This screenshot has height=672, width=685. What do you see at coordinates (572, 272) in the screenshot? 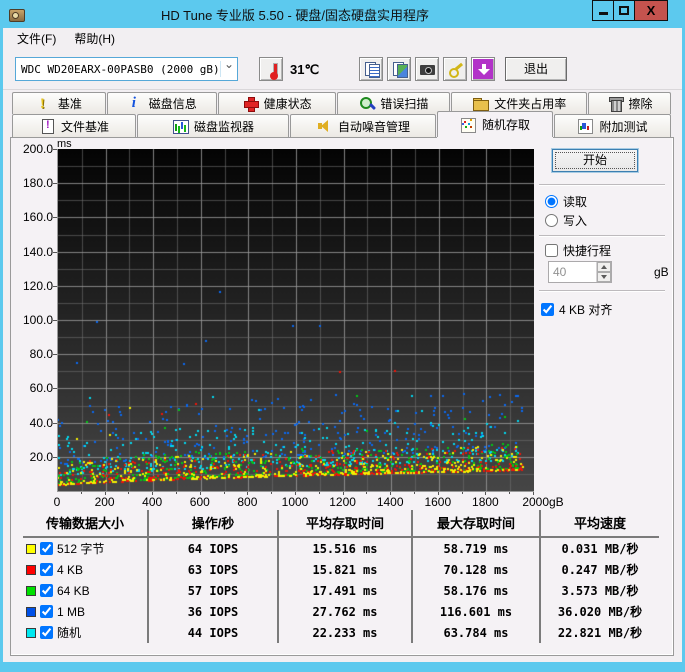
I see `short-stroke-size-input` at bounding box center [572, 272].